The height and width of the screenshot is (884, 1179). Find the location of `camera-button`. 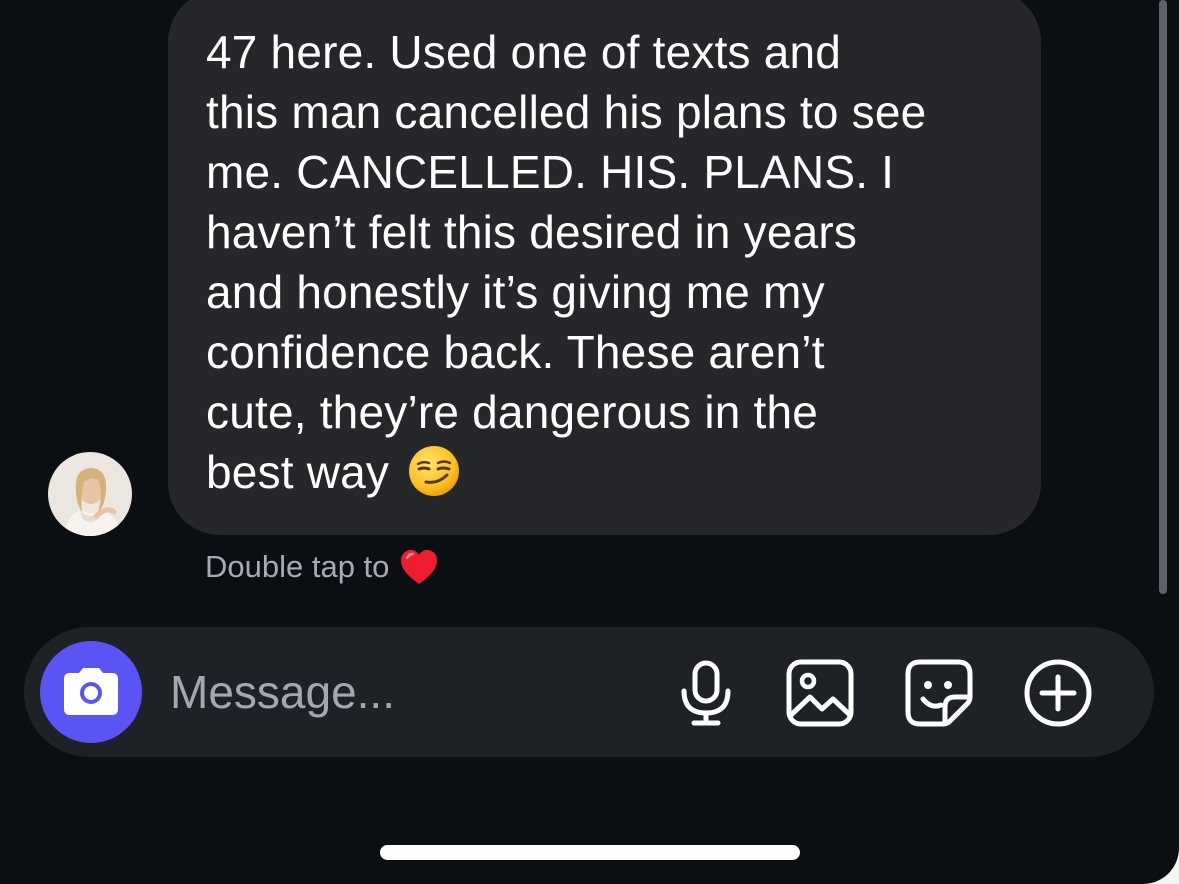

camera-button is located at coordinates (91, 692).